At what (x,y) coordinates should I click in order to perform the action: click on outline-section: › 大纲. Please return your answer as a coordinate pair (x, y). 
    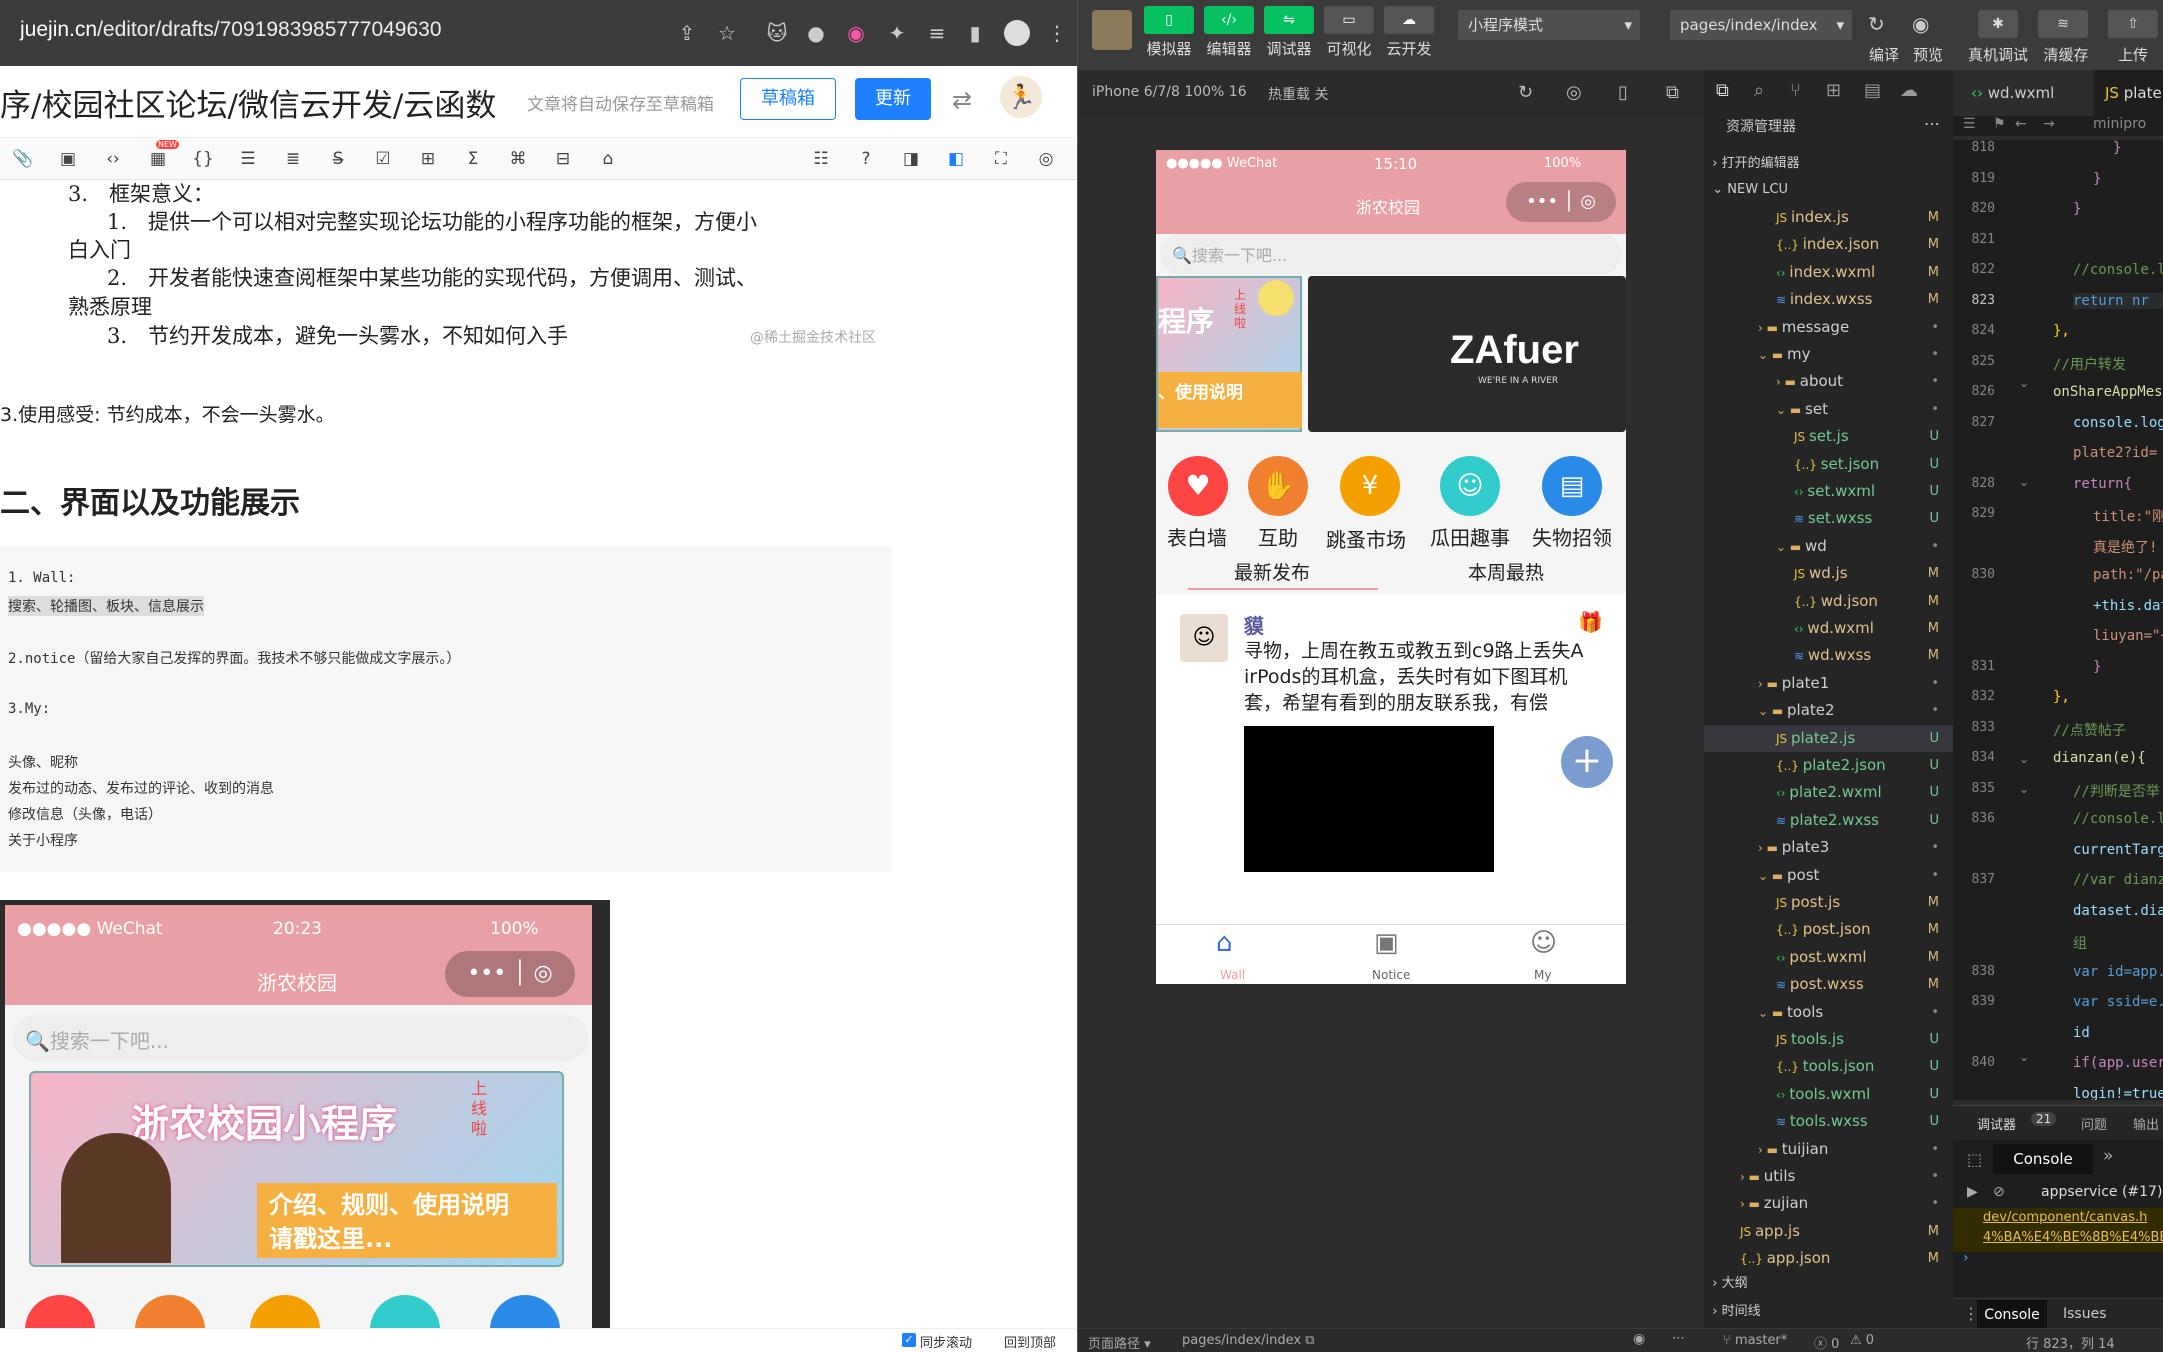
    Looking at the image, I should click on (1828, 1283).